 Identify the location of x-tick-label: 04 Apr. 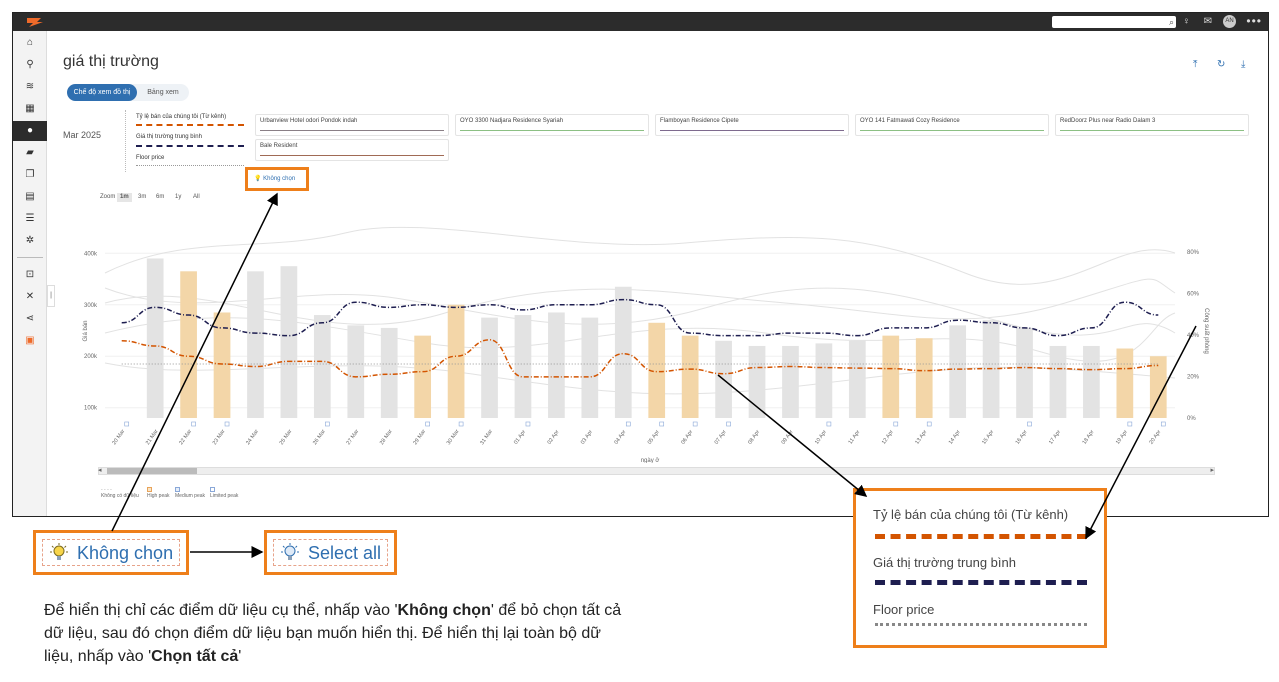
(620, 437).